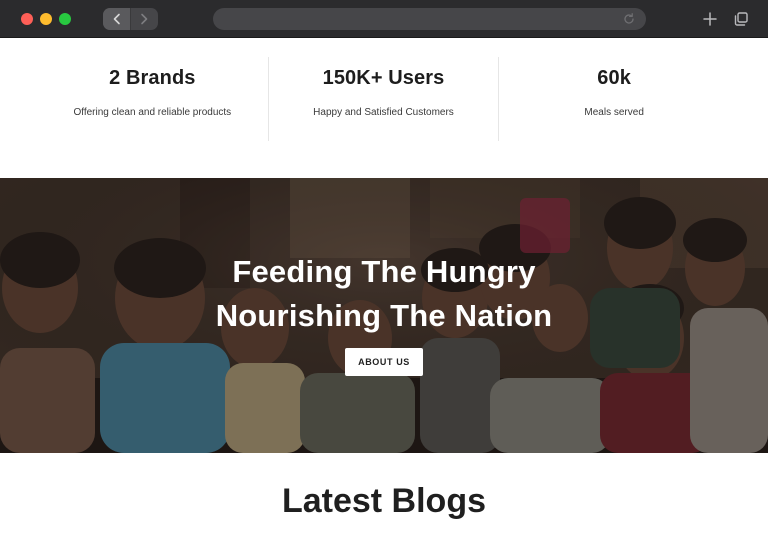 Image resolution: width=768 pixels, height=550 pixels. What do you see at coordinates (429, 19) in the screenshot?
I see `address-bar` at bounding box center [429, 19].